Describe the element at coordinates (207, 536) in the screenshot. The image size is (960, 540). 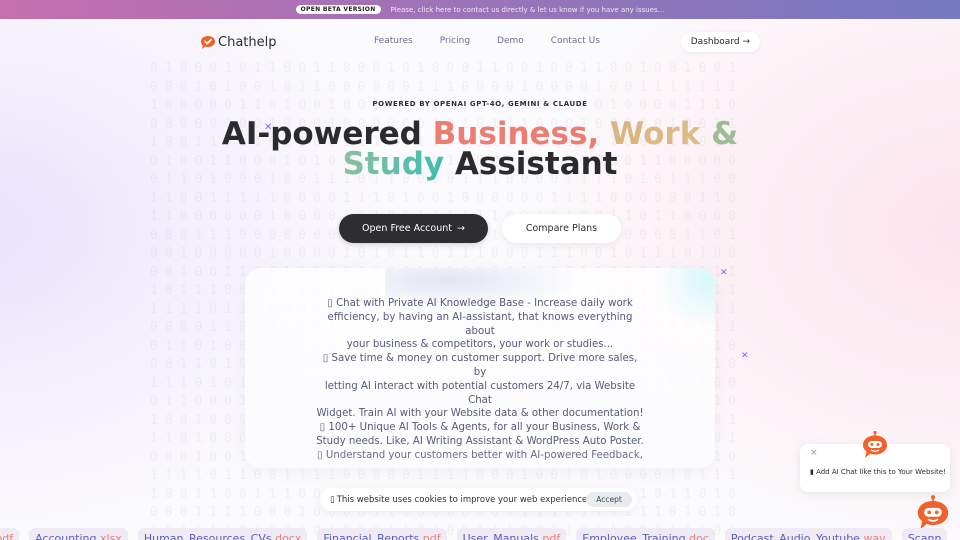
I see `file-chip-name: Human_Resources_CVs` at that location.